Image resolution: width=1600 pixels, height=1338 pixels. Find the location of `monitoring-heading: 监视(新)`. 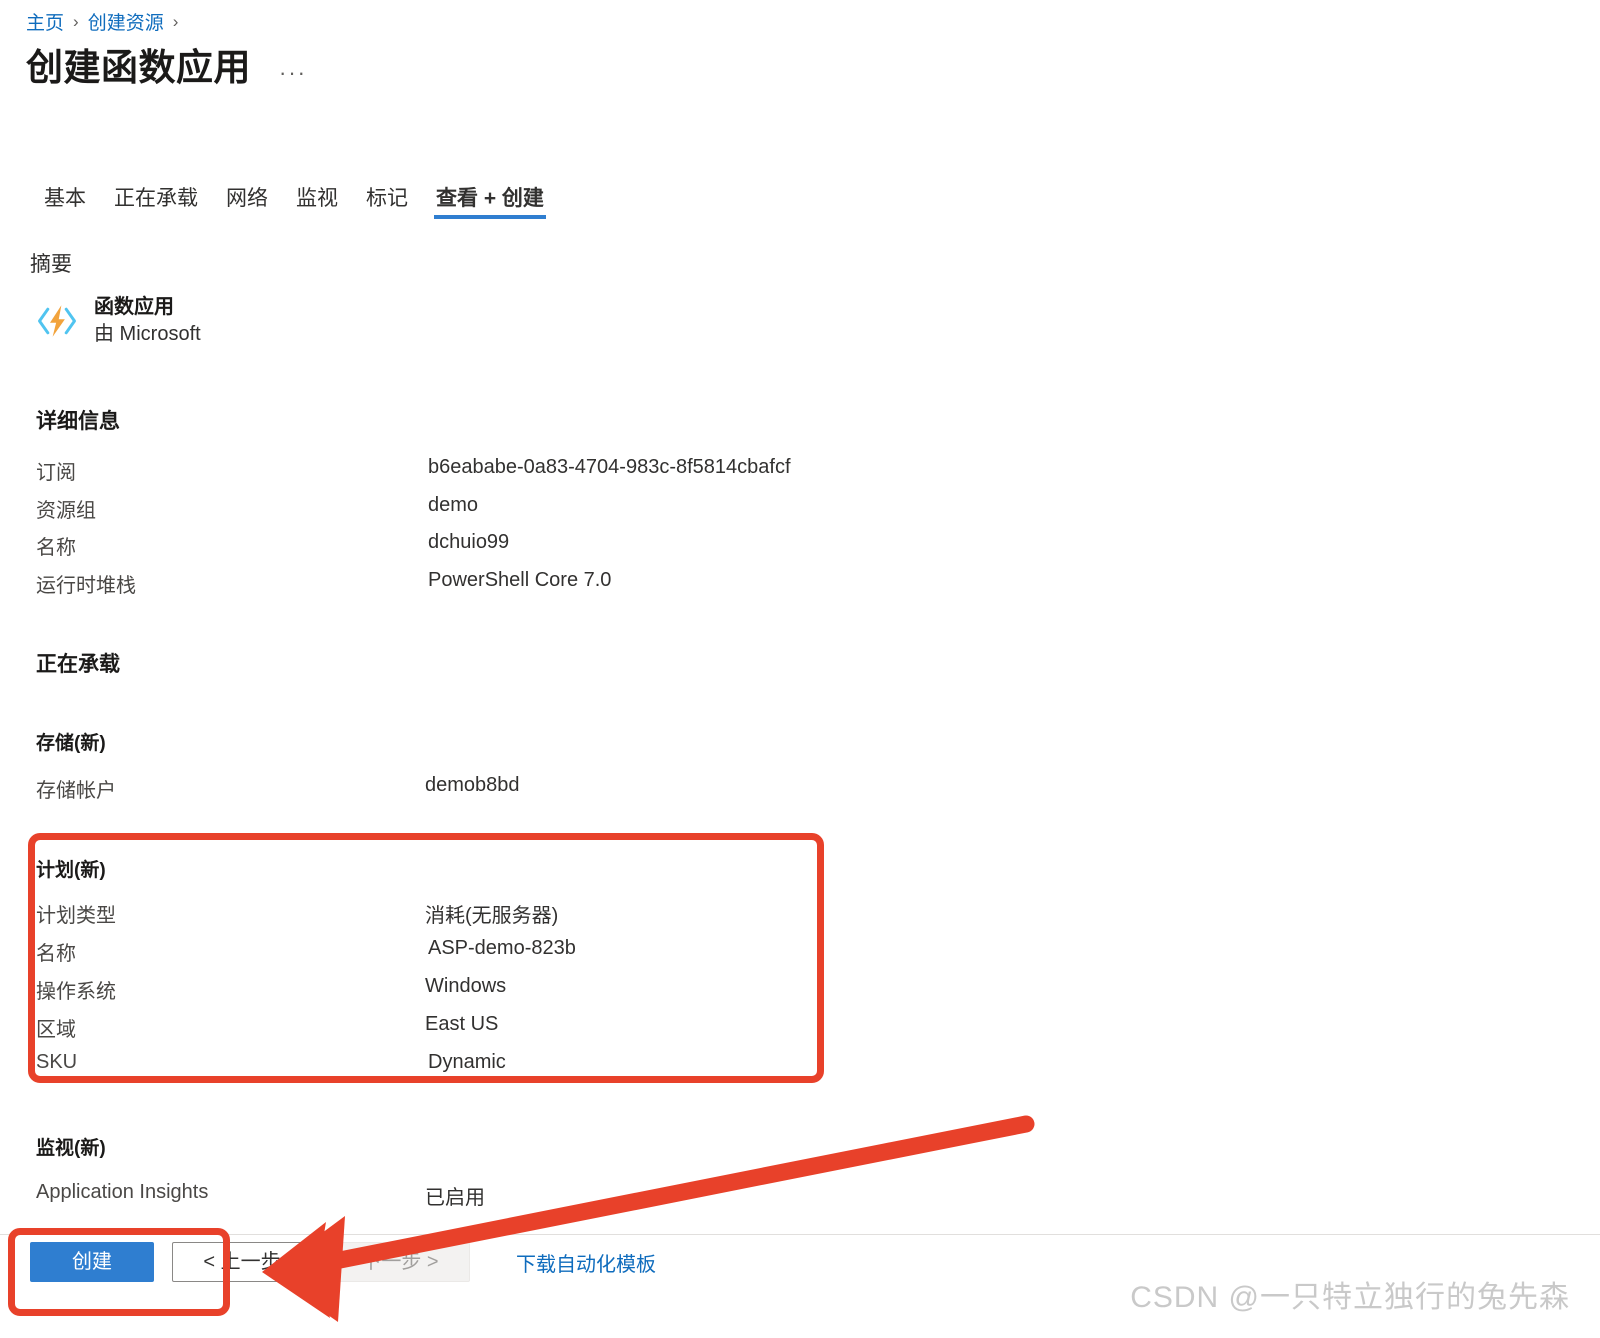

monitoring-heading: 监视(新) is located at coordinates (71, 1148).